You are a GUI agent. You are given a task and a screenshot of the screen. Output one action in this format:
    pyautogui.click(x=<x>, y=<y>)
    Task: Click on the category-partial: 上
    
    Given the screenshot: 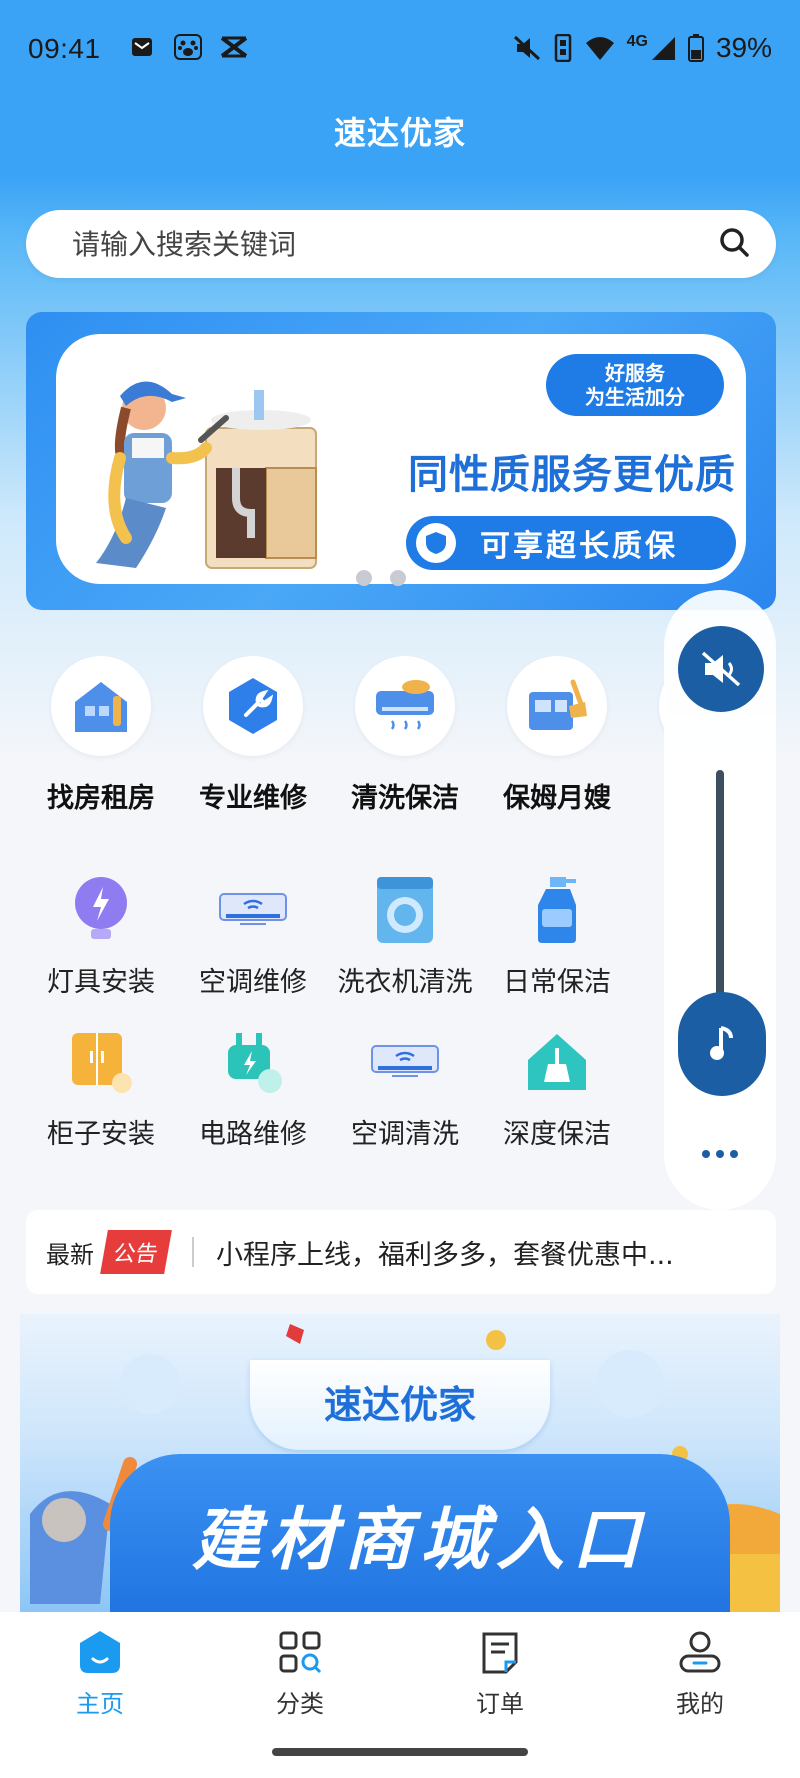 What is the action you would take?
    pyautogui.click(x=650, y=735)
    